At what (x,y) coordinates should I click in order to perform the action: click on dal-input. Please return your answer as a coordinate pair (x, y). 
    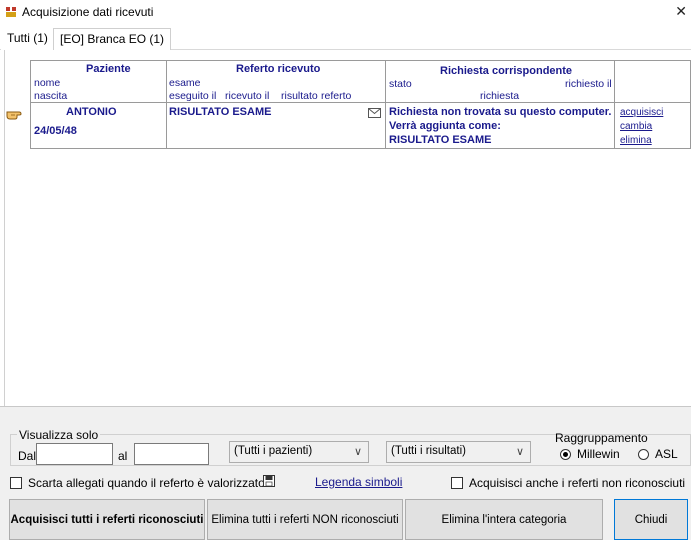
    Looking at the image, I should click on (74, 454).